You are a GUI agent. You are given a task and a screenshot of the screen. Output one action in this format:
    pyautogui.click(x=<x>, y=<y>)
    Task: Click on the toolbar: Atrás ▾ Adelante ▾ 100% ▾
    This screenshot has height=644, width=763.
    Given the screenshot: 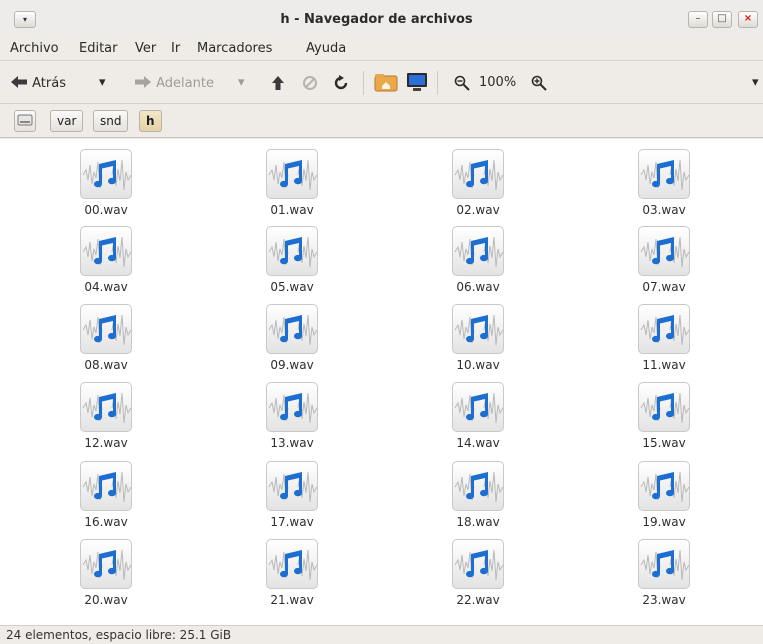 What is the action you would take?
    pyautogui.click(x=381, y=82)
    